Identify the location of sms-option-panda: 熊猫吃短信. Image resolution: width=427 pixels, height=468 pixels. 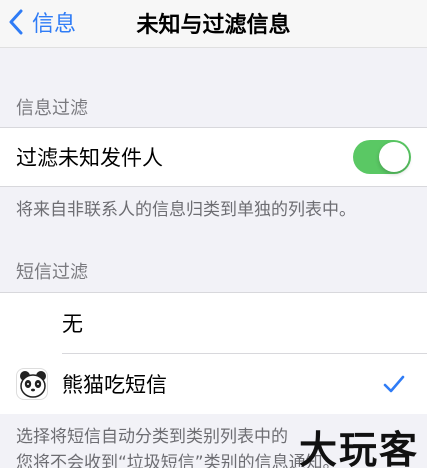
(213, 384).